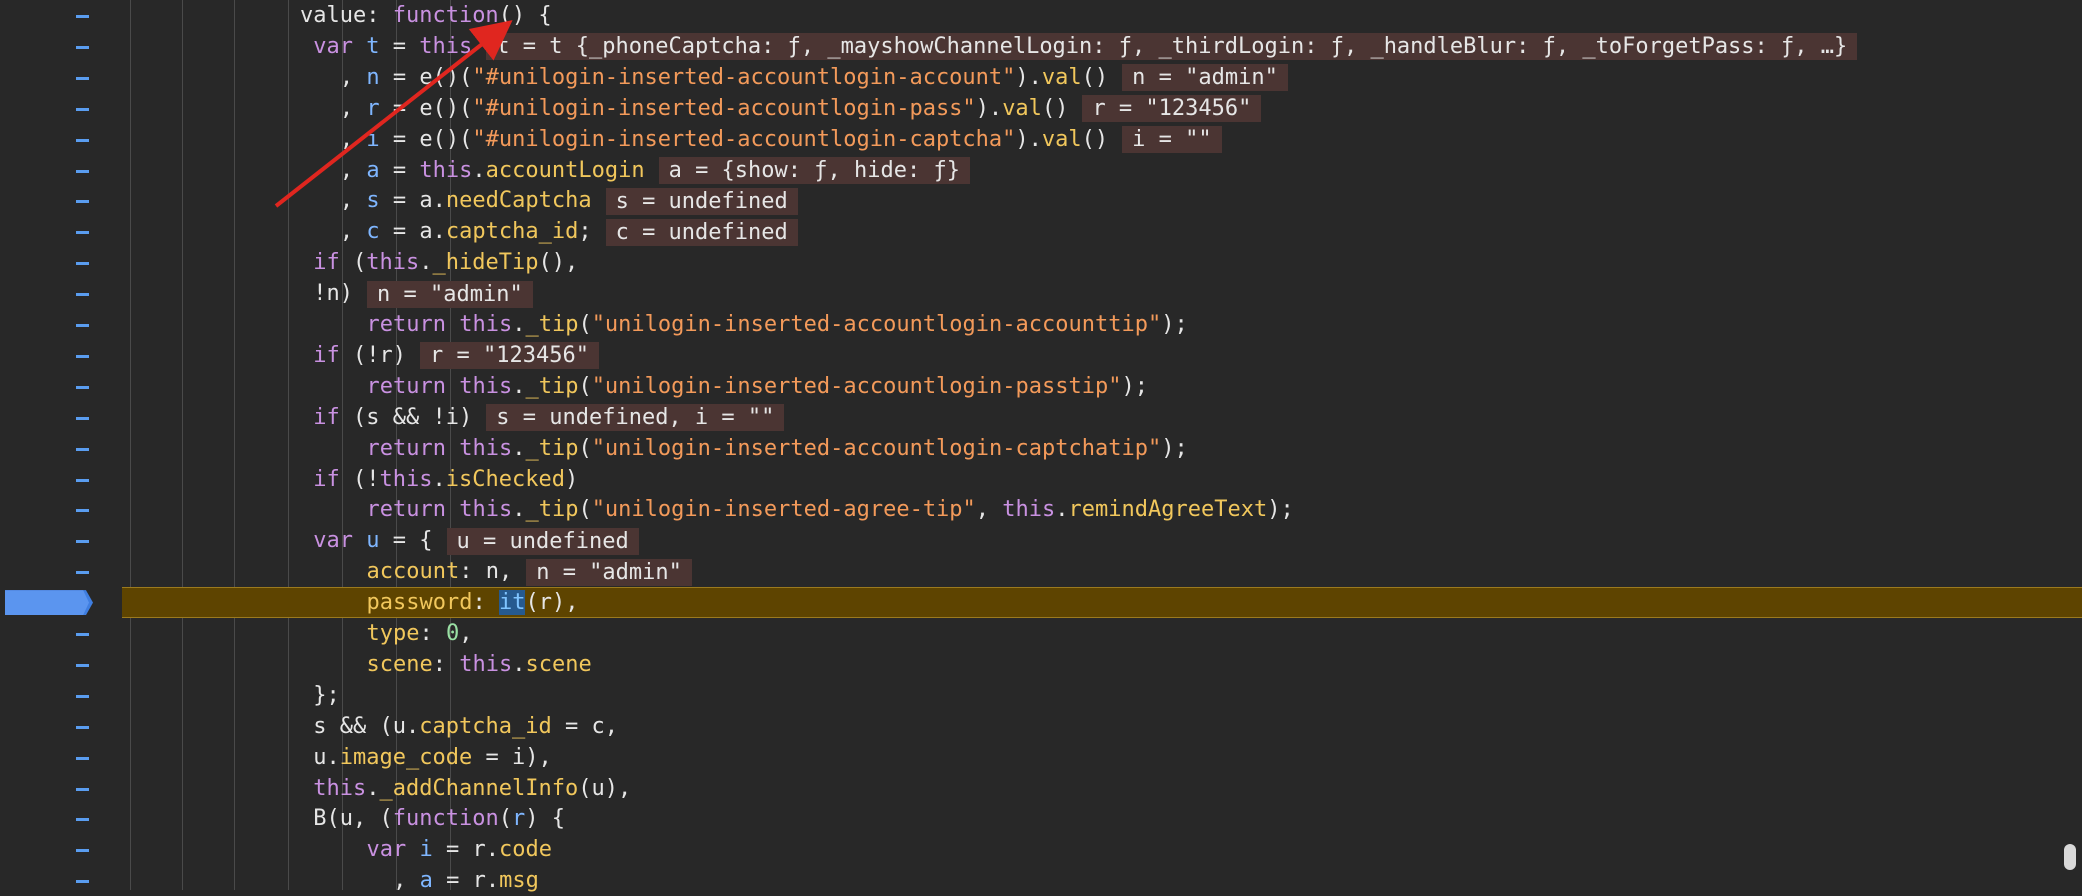 Image resolution: width=2082 pixels, height=896 pixels. What do you see at coordinates (519, 881) in the screenshot?
I see `code-token: msg` at bounding box center [519, 881].